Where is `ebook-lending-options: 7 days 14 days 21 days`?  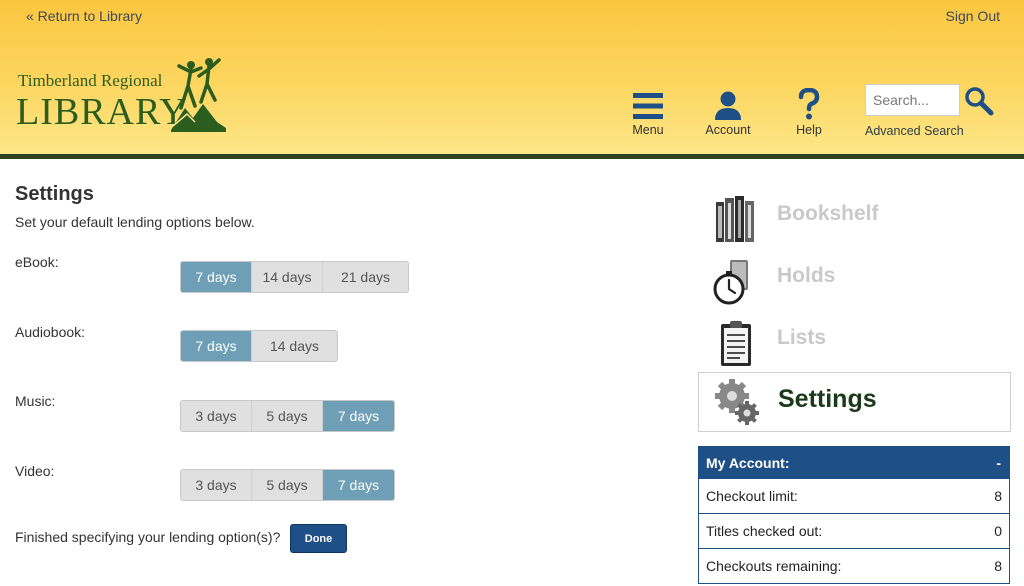
ebook-lending-options: 7 days 14 days 21 days is located at coordinates (294, 277).